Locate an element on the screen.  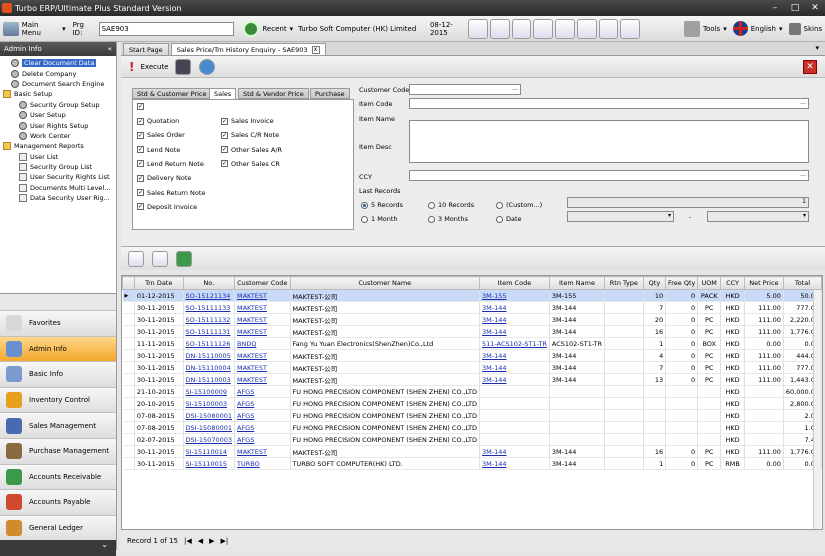
skins-button: Skins is located at coordinates (805, 29).